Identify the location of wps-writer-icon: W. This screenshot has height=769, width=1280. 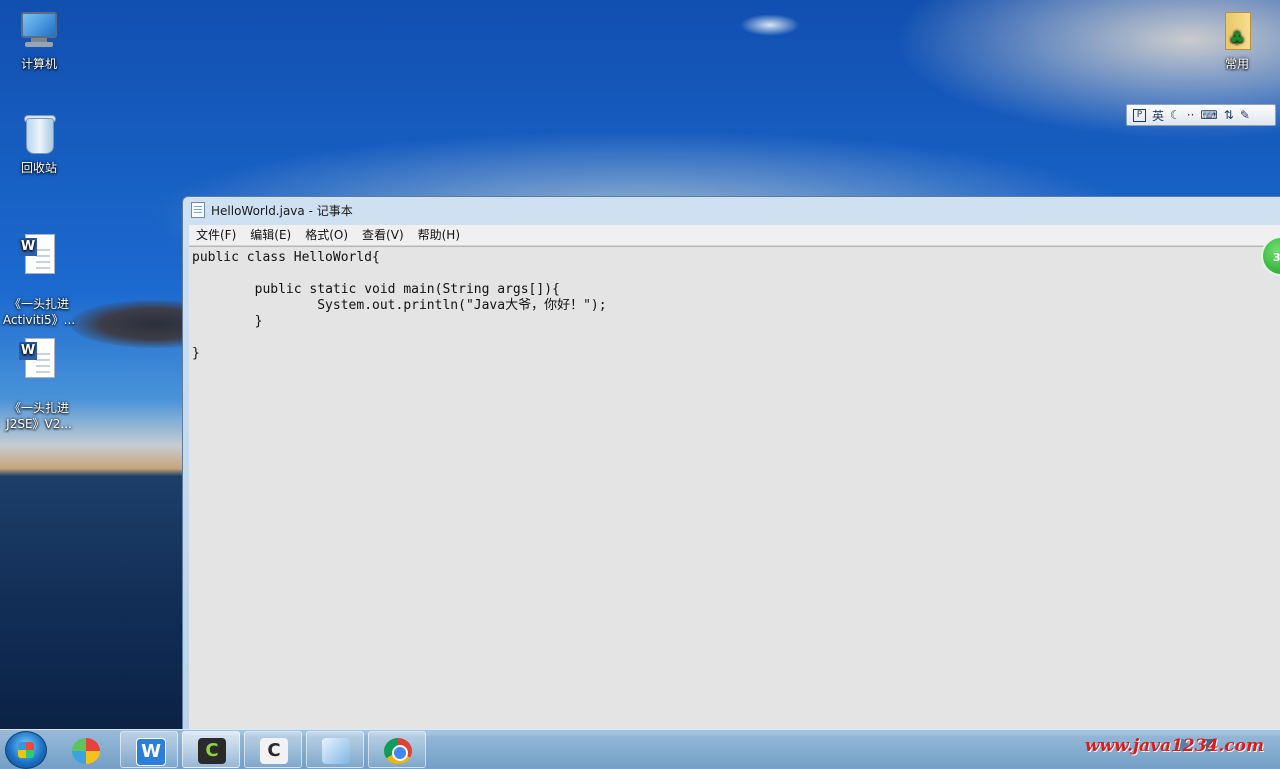
(151, 752).